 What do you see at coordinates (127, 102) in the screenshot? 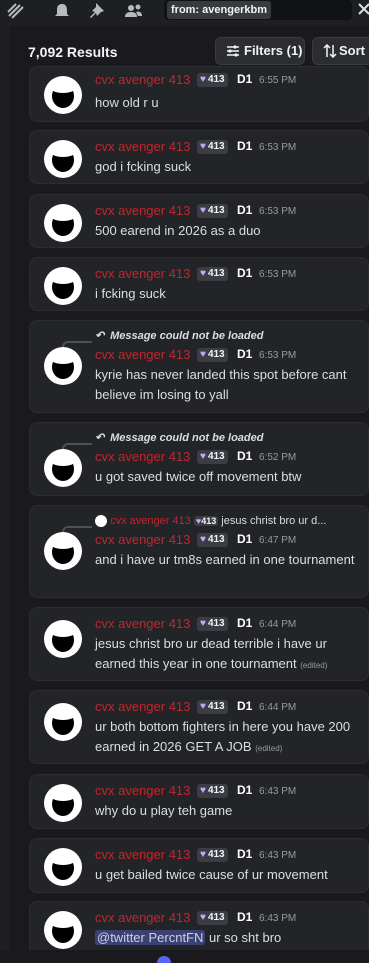
I see `message-text: how old r u` at bounding box center [127, 102].